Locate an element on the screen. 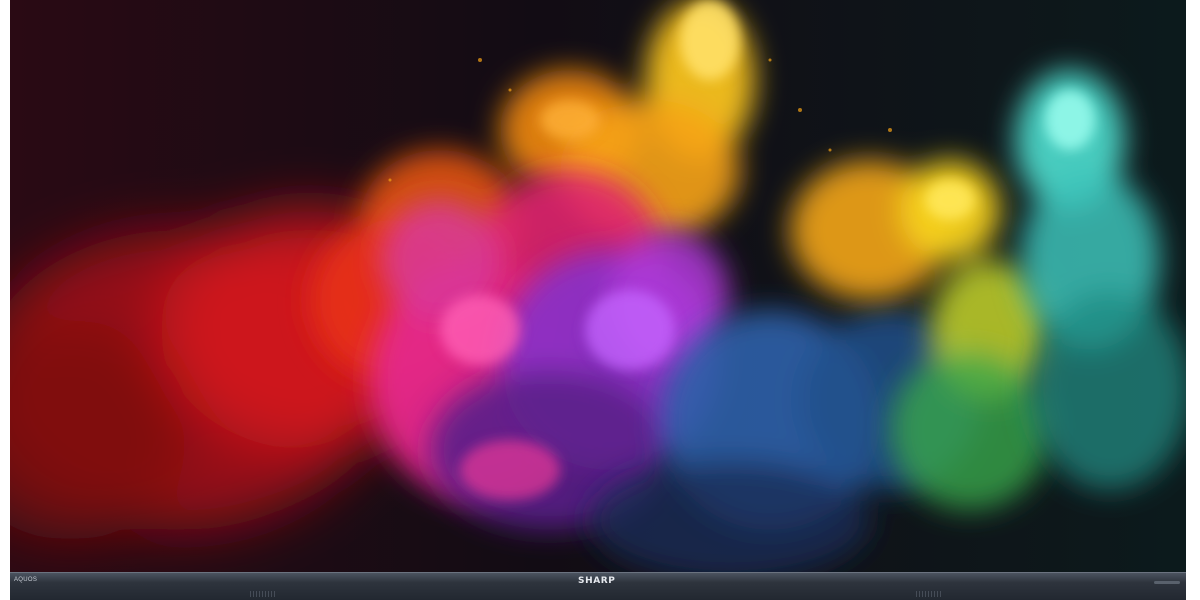 This screenshot has height=600, width=1200. remote-sensor-icon is located at coordinates (1167, 582).